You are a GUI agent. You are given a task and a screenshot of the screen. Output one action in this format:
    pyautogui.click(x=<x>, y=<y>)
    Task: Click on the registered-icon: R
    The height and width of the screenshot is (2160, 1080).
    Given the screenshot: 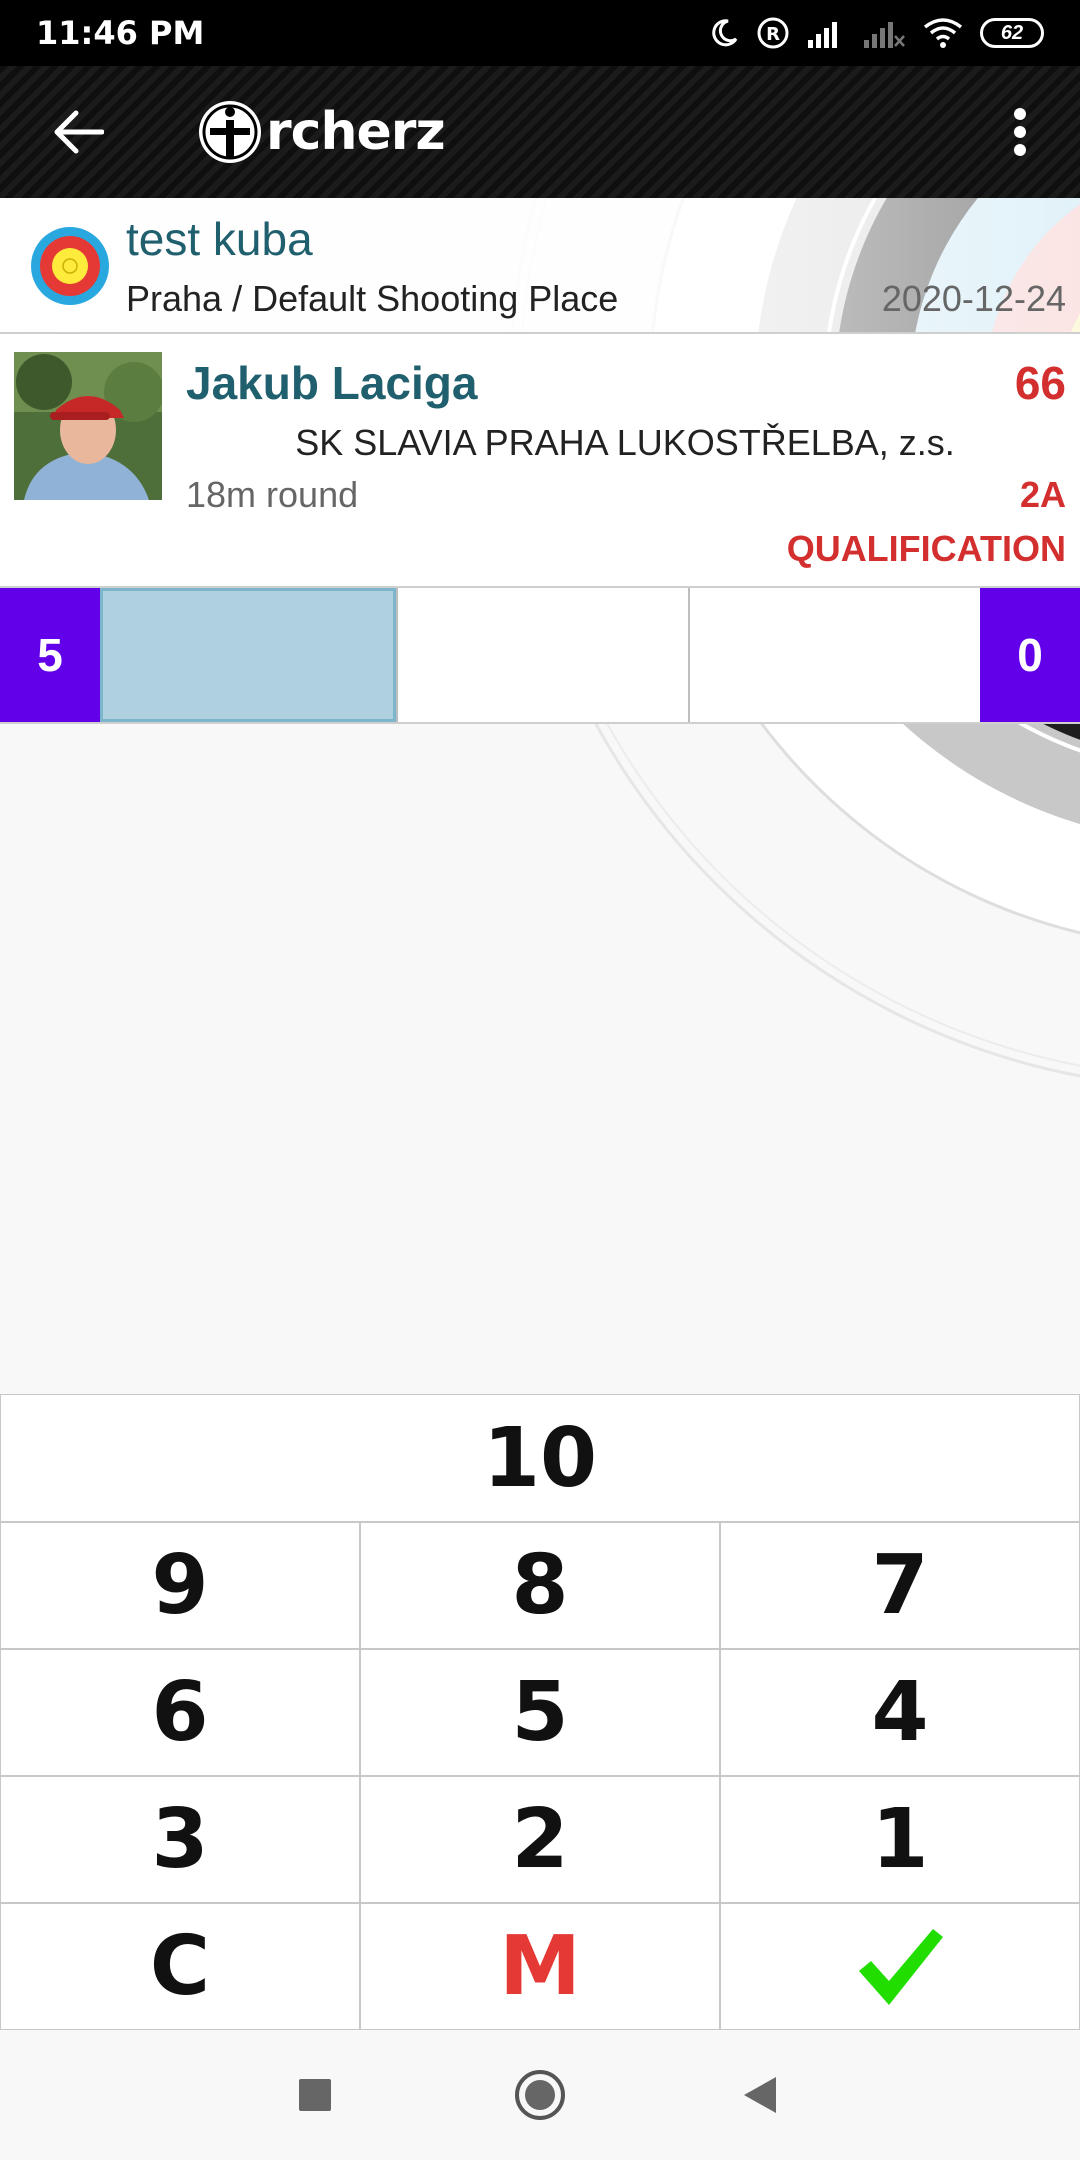 What is the action you would take?
    pyautogui.click(x=773, y=33)
    